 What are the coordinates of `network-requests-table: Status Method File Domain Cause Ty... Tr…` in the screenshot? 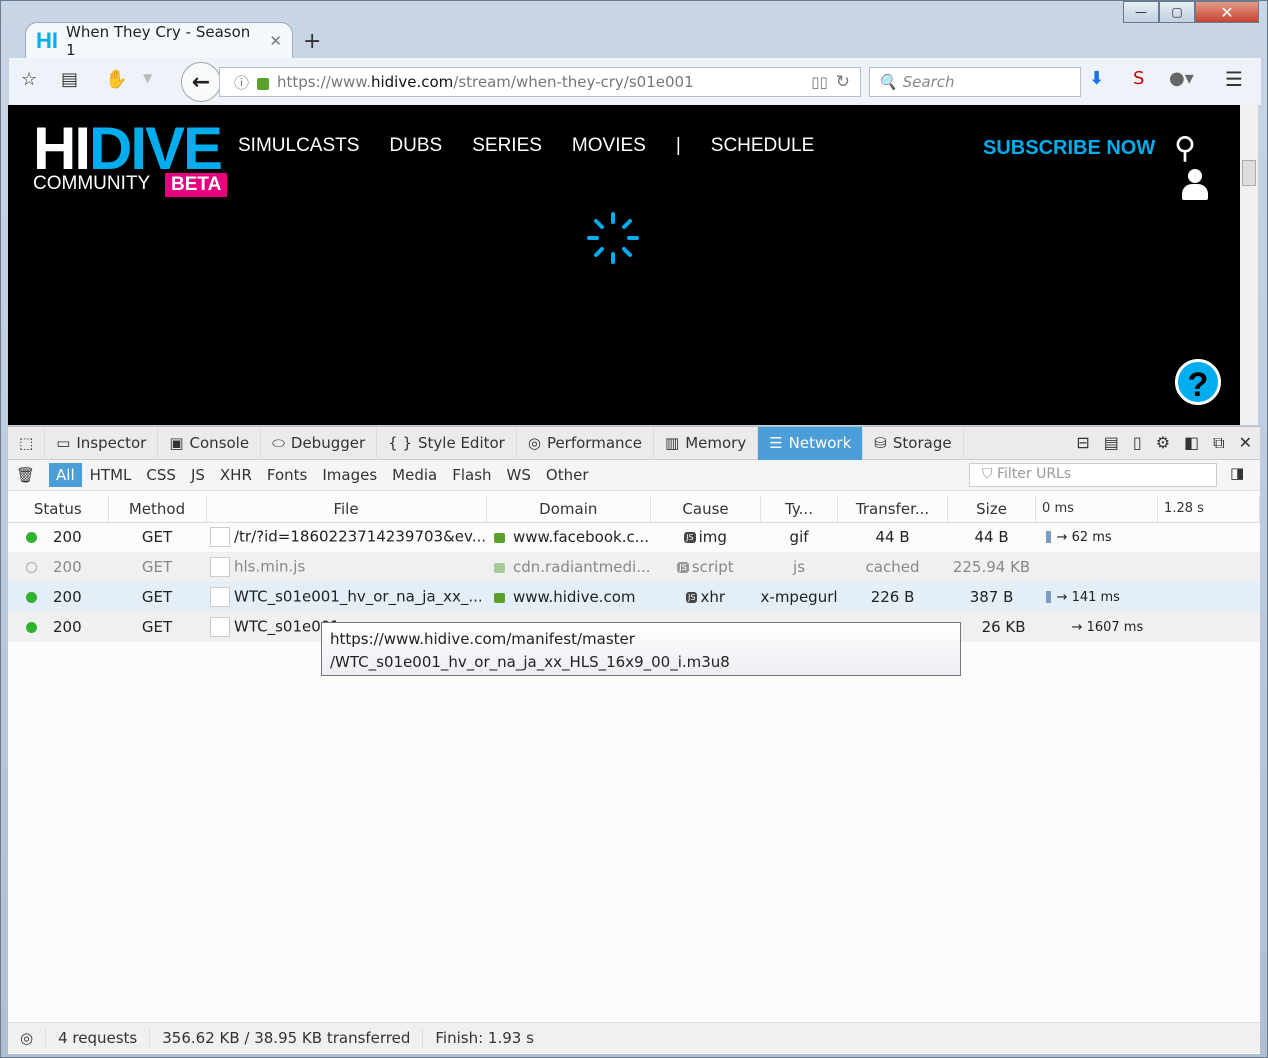 It's located at (634, 569).